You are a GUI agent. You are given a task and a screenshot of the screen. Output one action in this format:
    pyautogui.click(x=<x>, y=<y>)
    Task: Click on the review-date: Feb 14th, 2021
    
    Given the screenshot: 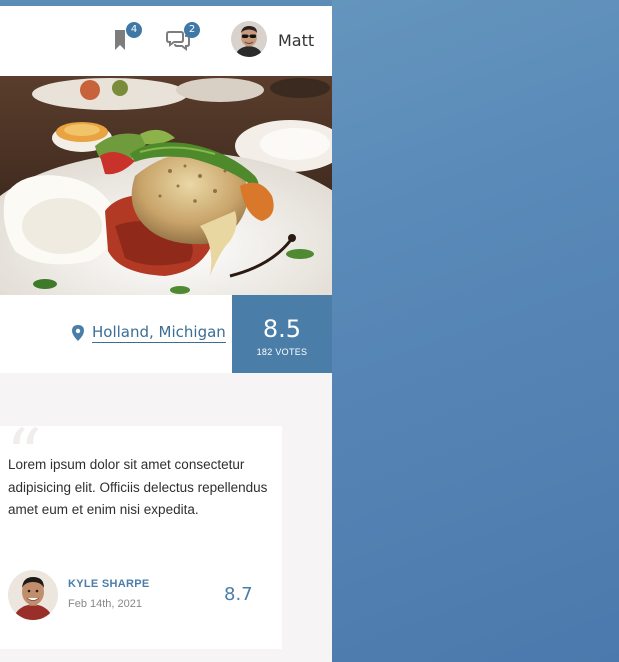 What is the action you would take?
    pyautogui.click(x=105, y=604)
    